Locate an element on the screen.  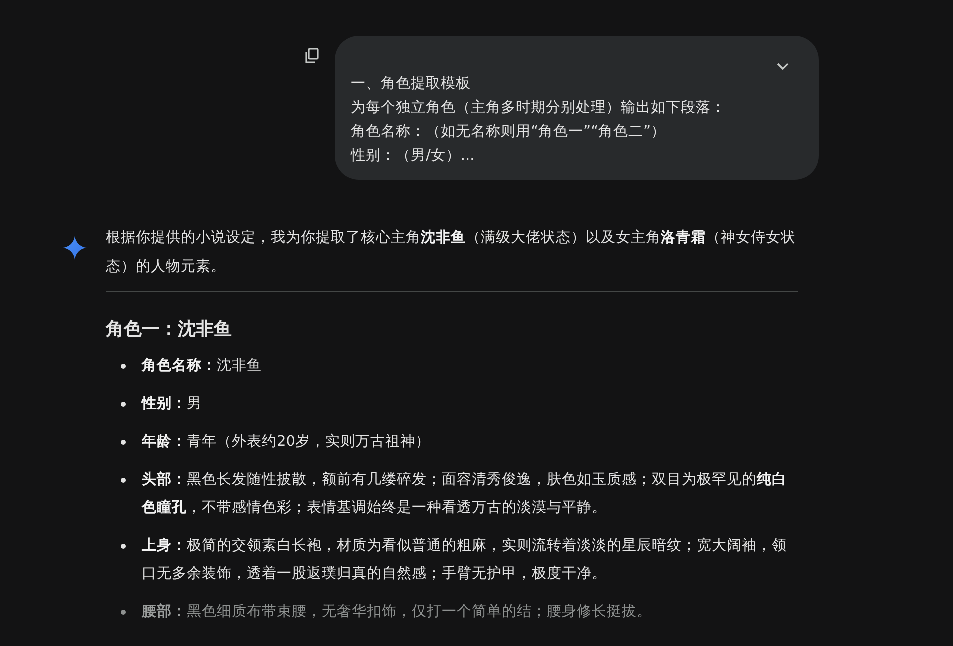
message-text: 角色名称：（如无名称则用“角色一”“角色二”） is located at coordinates (509, 132).